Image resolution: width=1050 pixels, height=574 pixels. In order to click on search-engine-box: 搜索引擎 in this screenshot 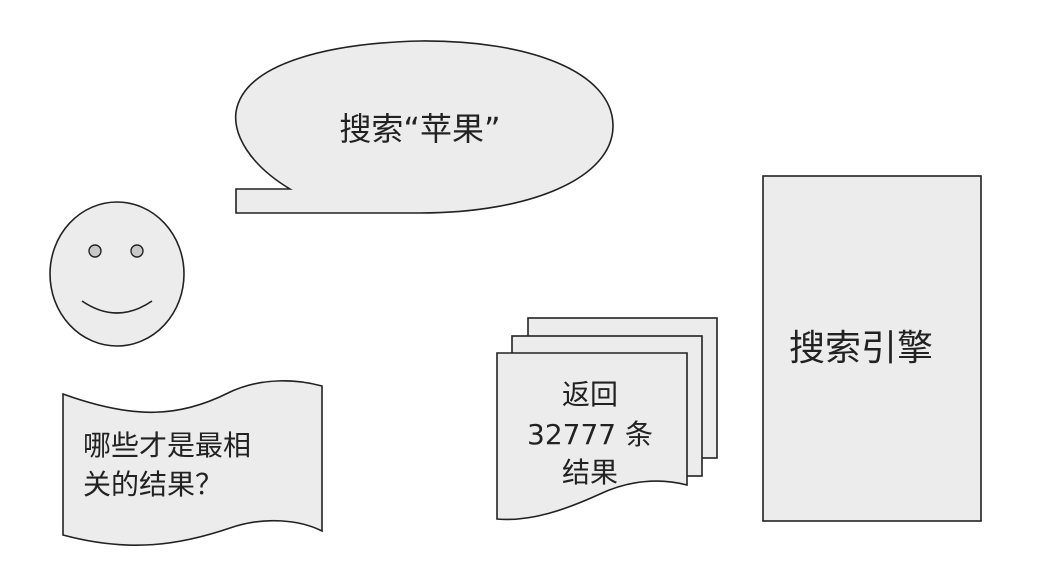, I will do `click(872, 348)`.